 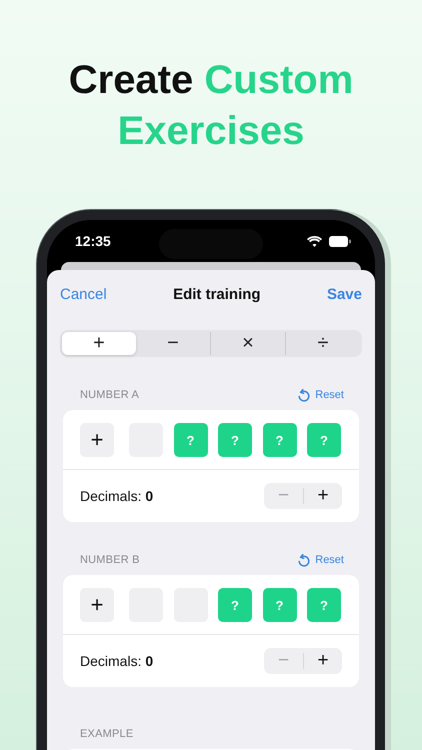 I want to click on operation-tab: −, so click(x=173, y=343).